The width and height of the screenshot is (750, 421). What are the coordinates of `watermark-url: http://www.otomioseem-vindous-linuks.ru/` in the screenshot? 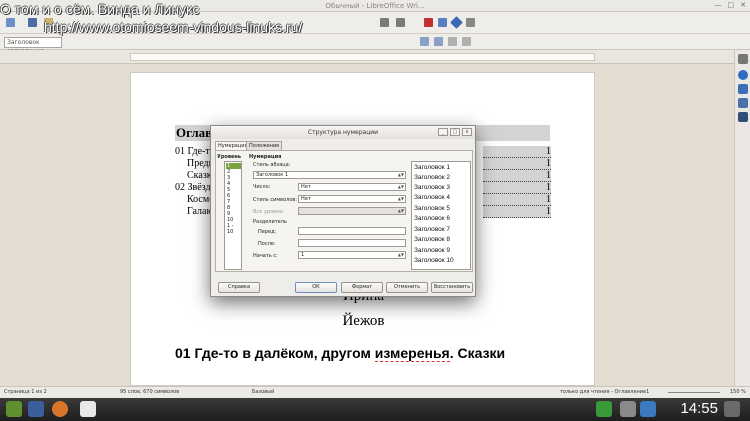 It's located at (173, 27).